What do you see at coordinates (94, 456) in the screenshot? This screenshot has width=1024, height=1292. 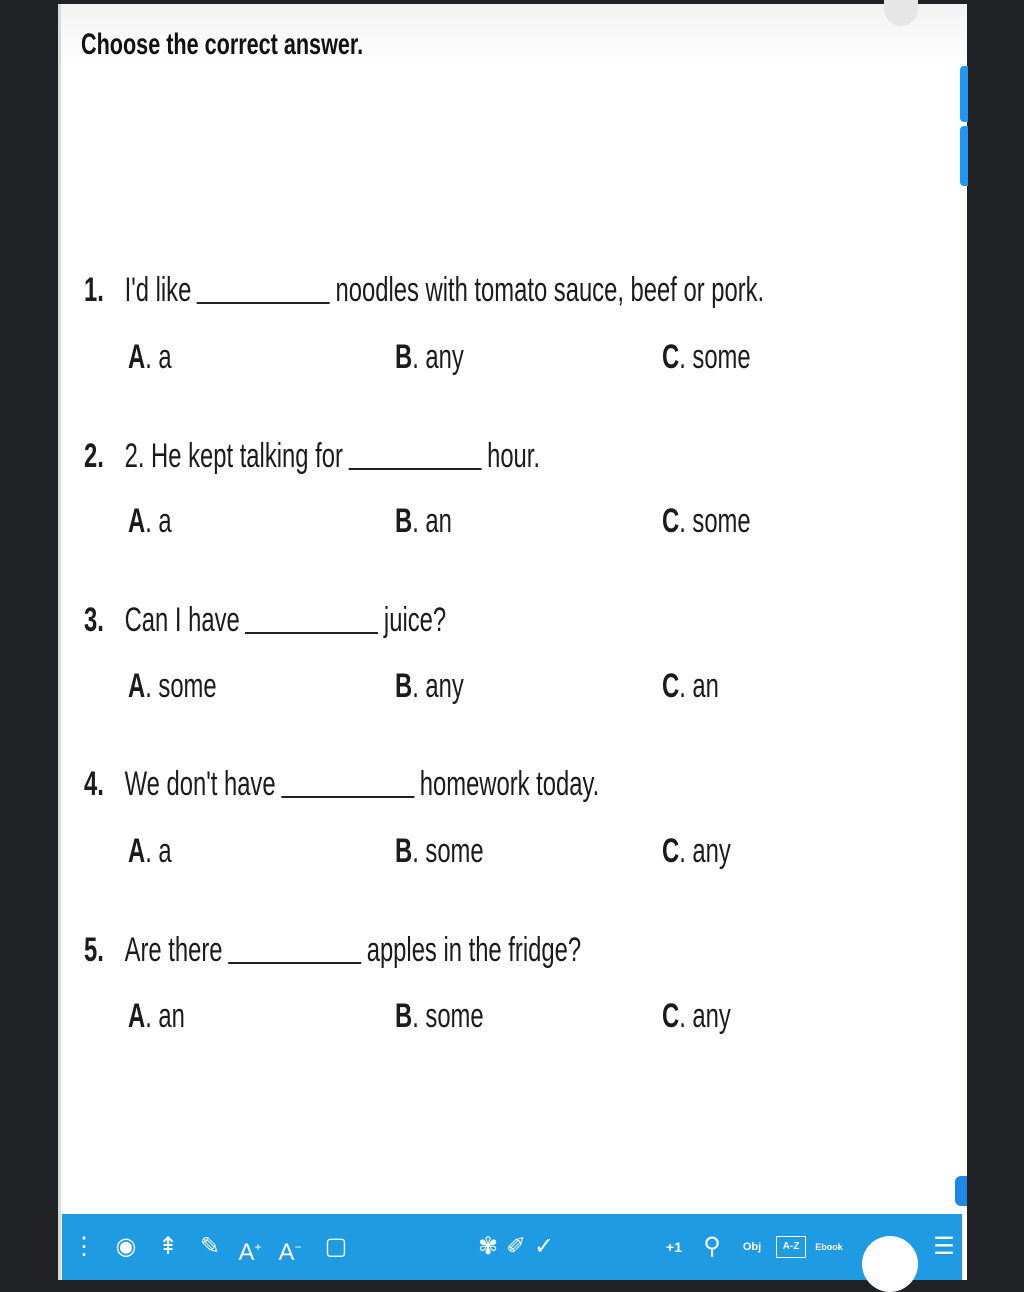 I see `question-number: 2.` at bounding box center [94, 456].